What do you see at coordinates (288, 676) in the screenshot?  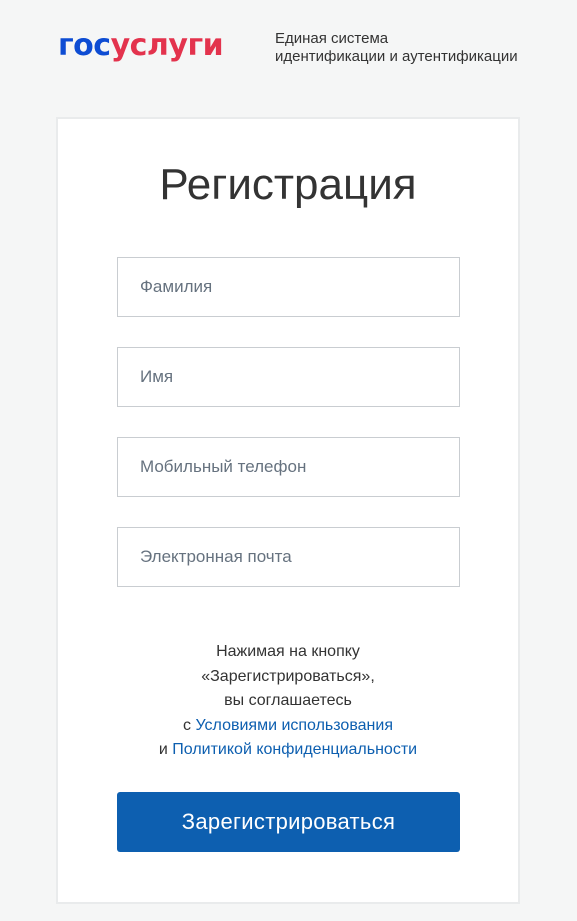 I see `consent-line-2: «Зарегистрироваться»,` at bounding box center [288, 676].